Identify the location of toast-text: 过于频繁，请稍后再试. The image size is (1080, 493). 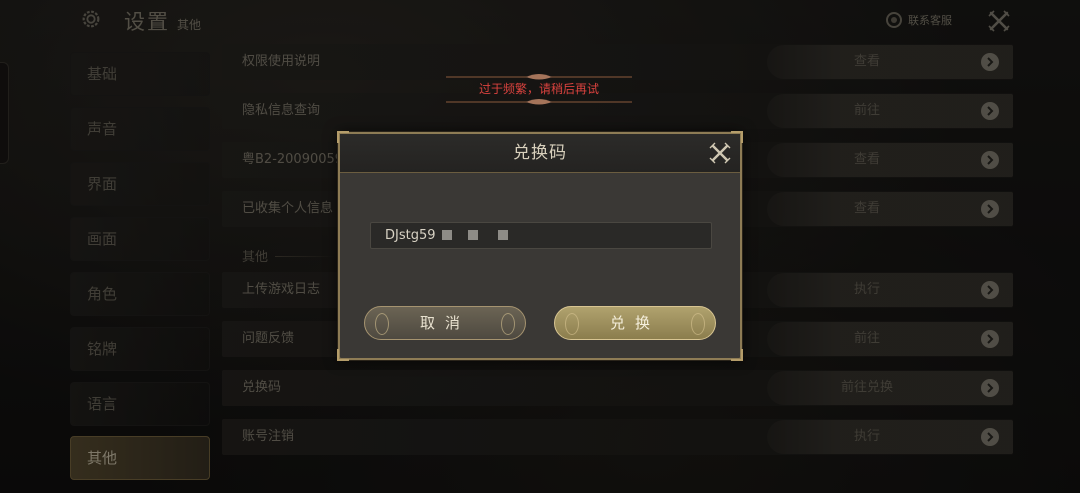
(538, 89).